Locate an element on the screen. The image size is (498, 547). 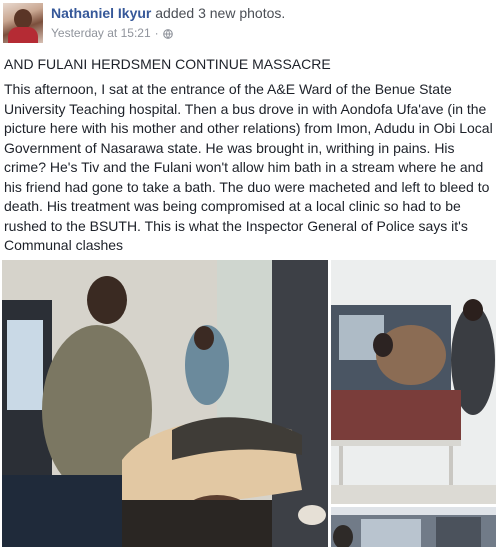
post-action-text: added 3 new photos. is located at coordinates (220, 13).